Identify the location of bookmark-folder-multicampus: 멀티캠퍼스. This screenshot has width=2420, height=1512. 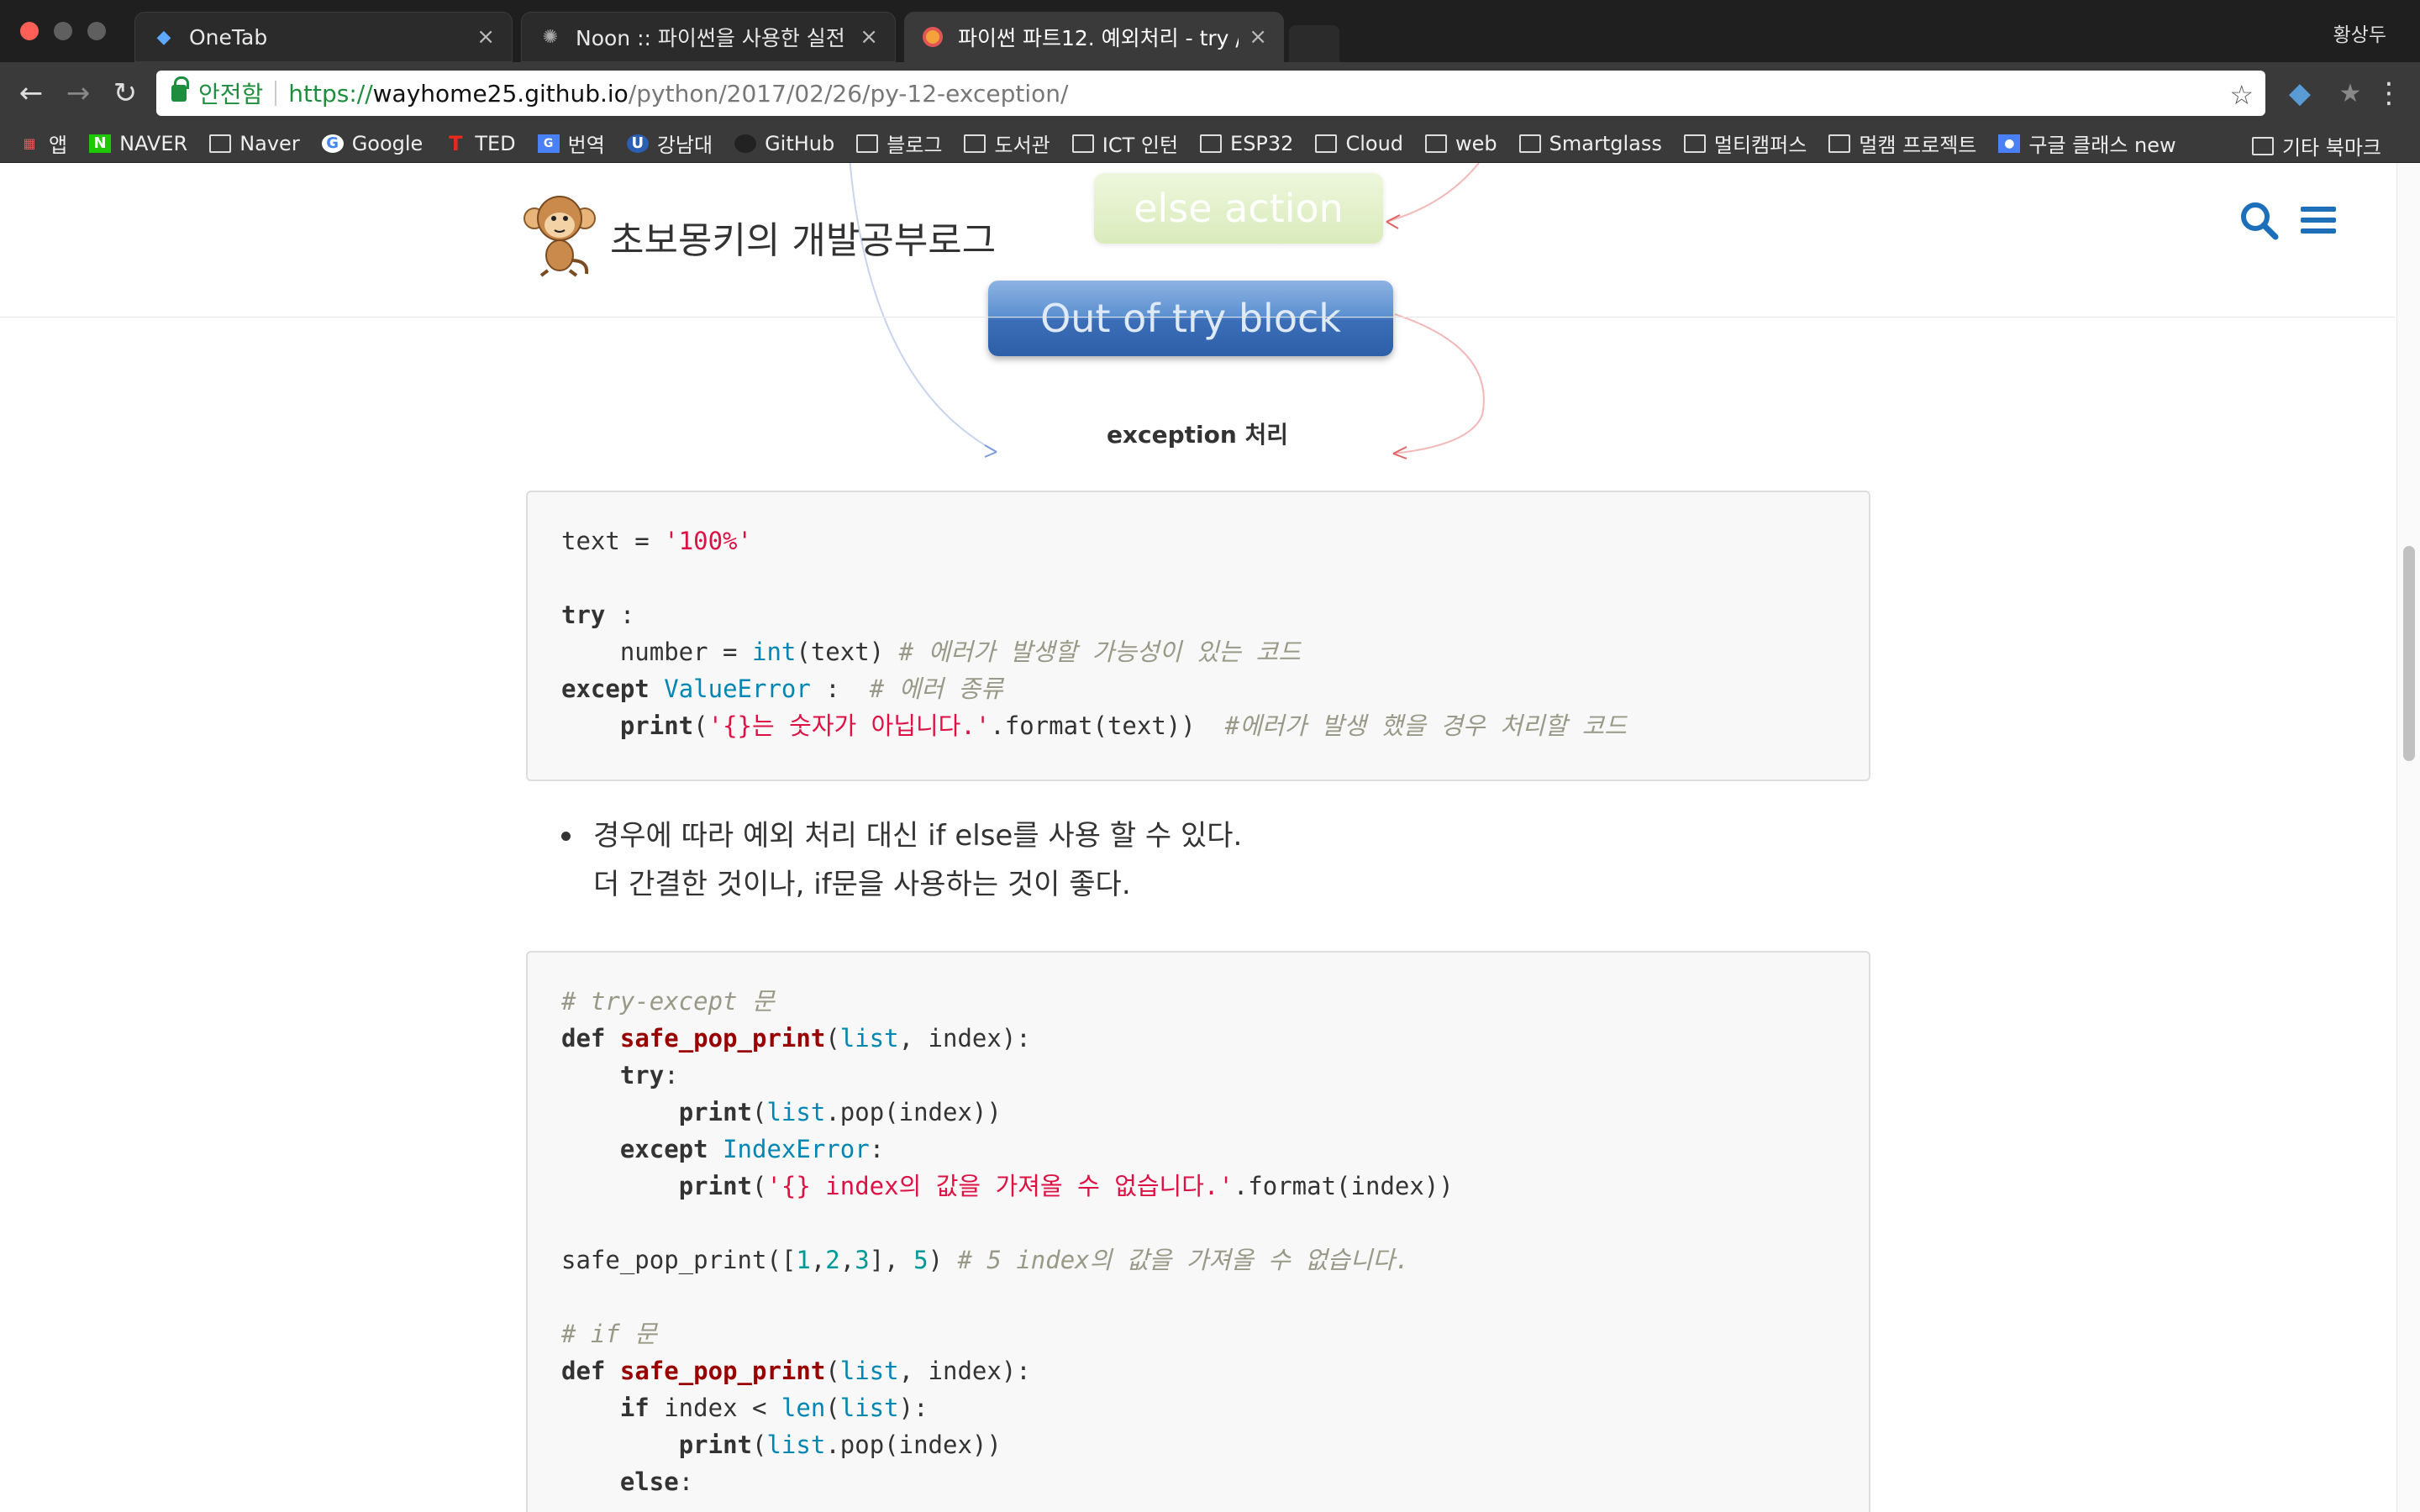
(1745, 143).